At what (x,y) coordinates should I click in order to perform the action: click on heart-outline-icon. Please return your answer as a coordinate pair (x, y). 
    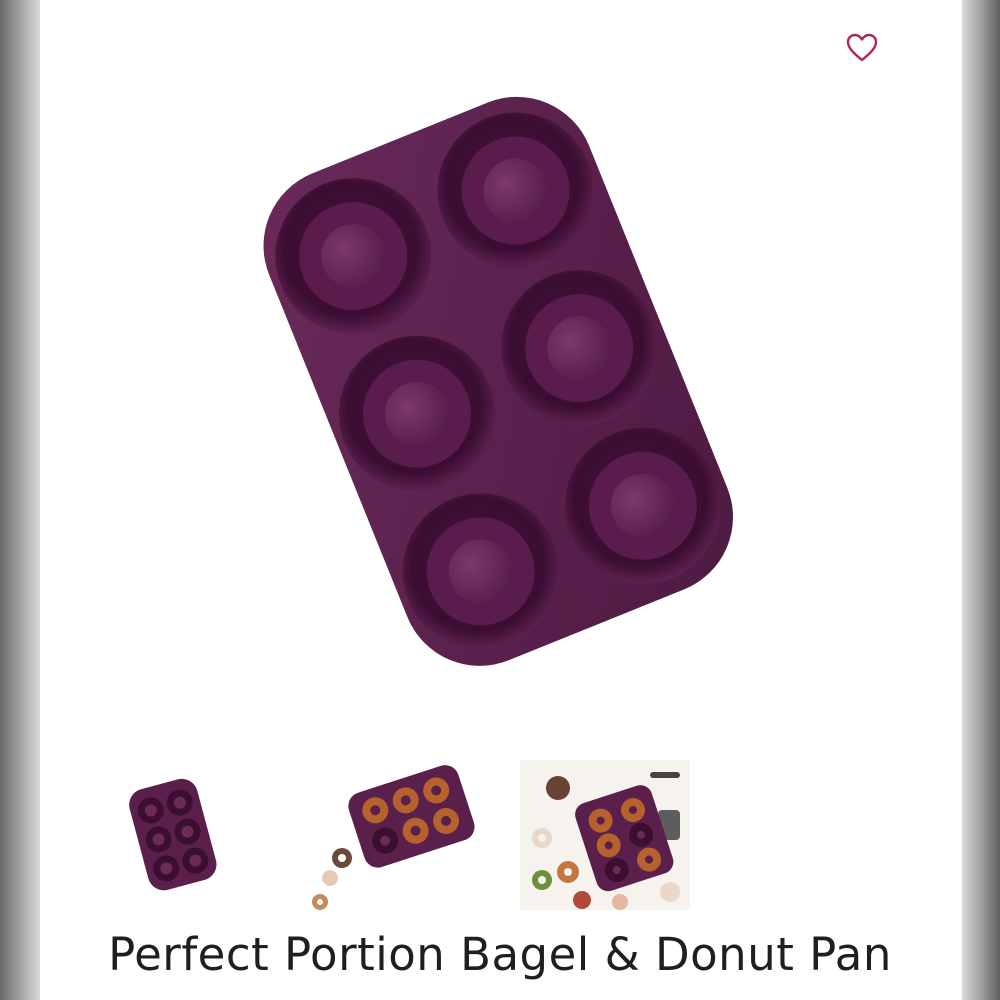
    Looking at the image, I should click on (862, 47).